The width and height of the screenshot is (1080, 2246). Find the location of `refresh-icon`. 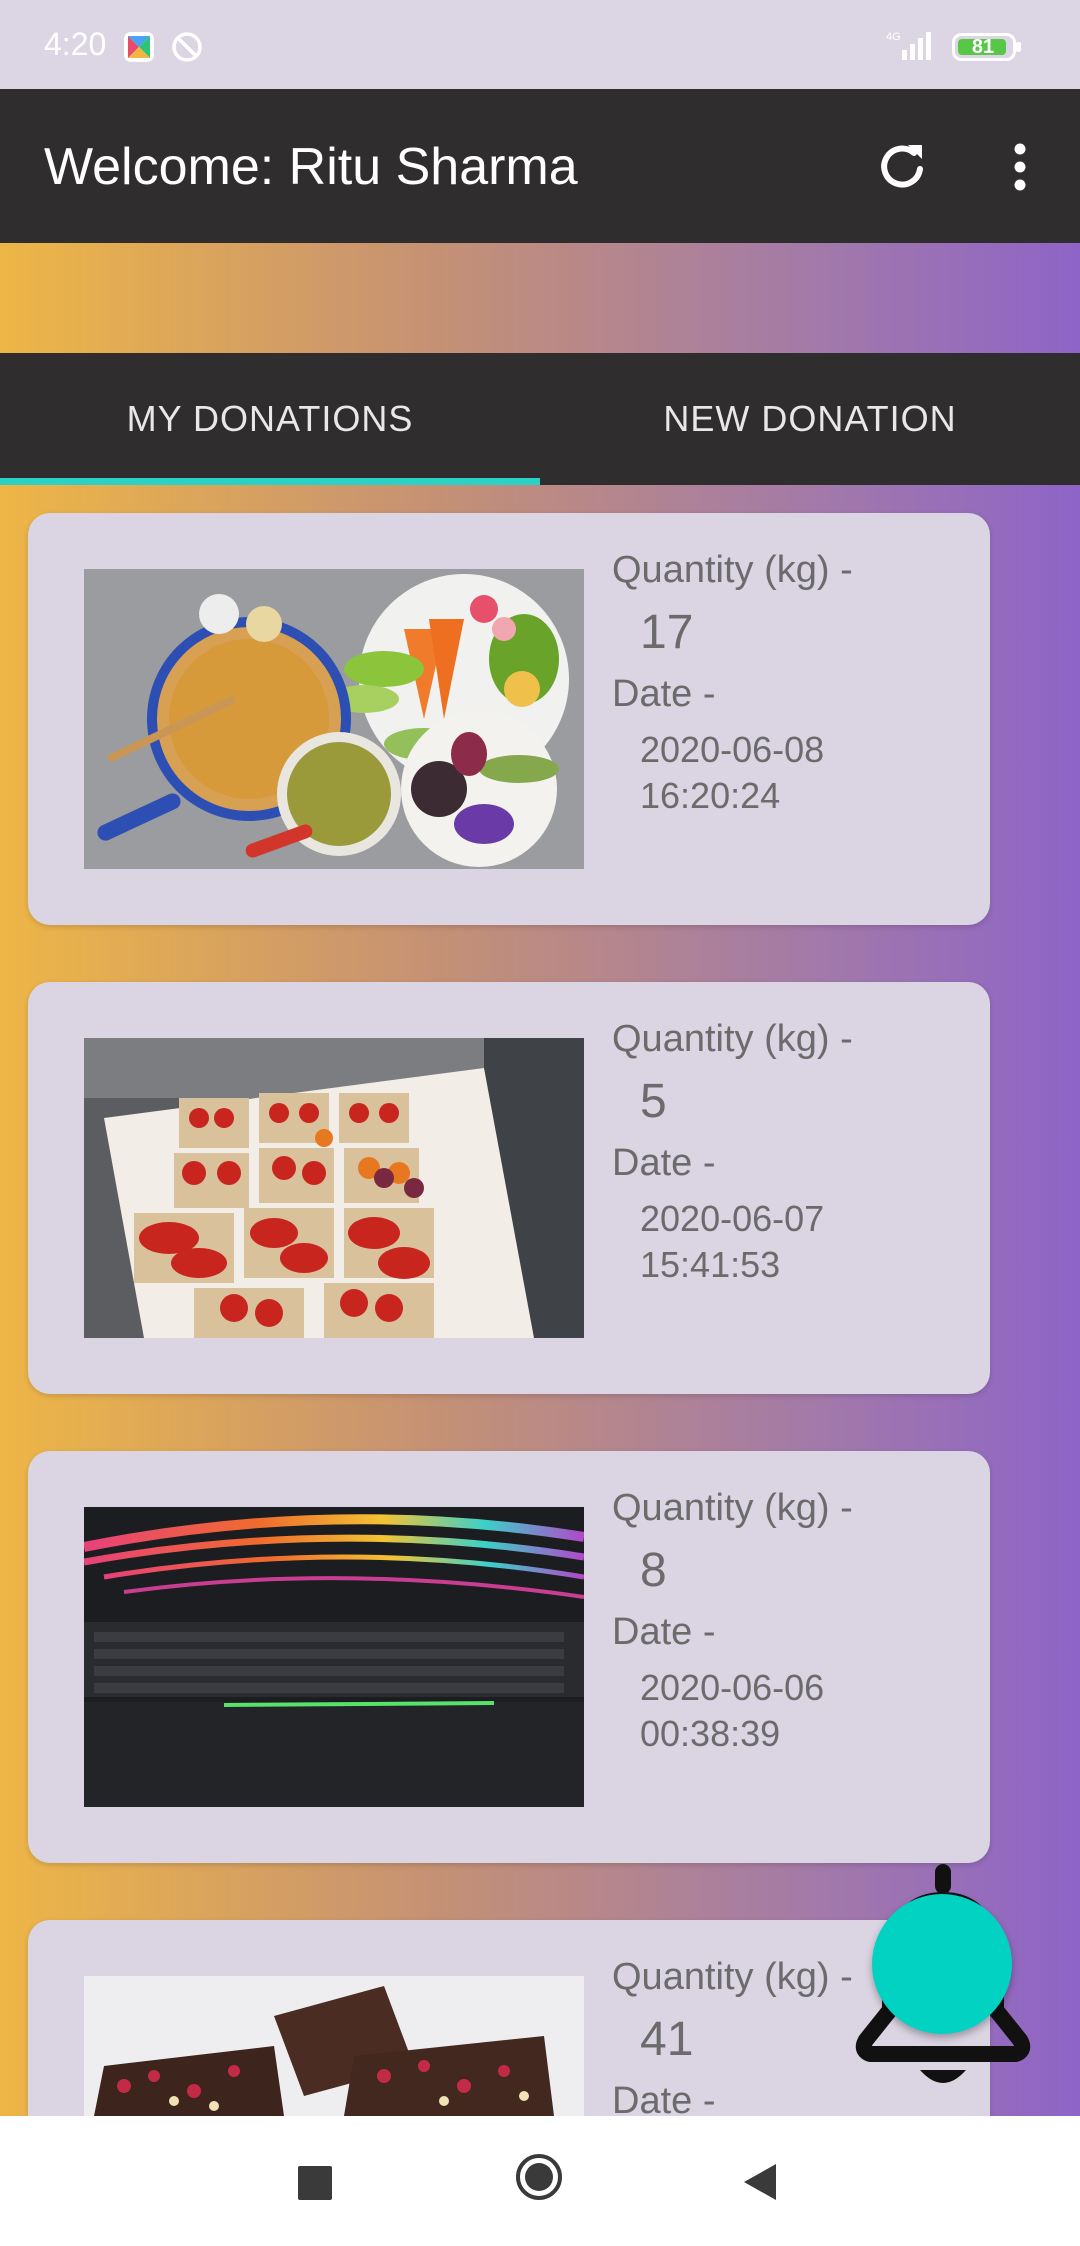

refresh-icon is located at coordinates (902, 167).